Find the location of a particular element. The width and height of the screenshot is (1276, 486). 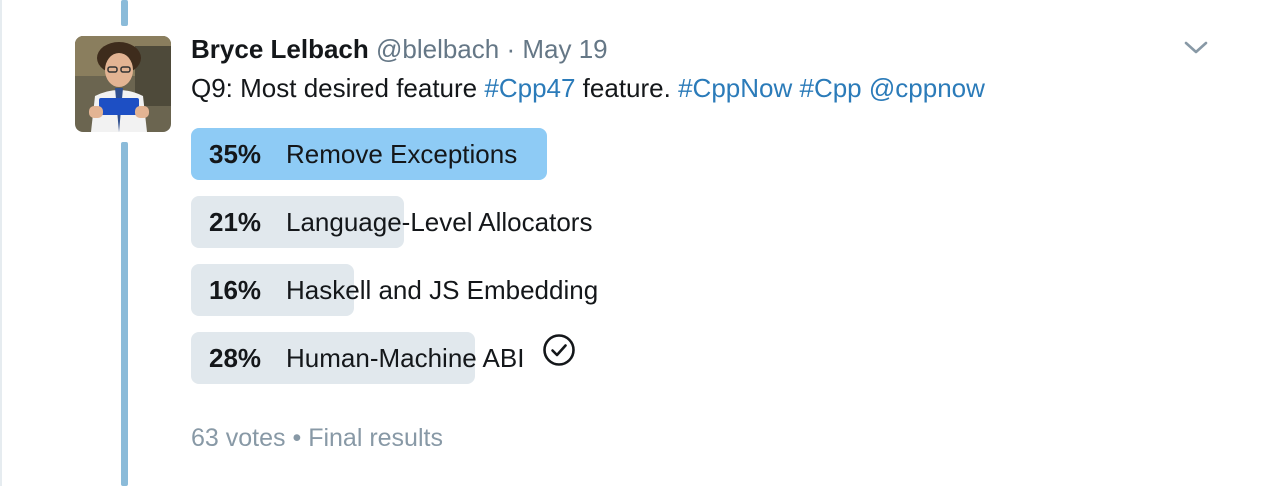

chevron-down-icon is located at coordinates (1196, 48).